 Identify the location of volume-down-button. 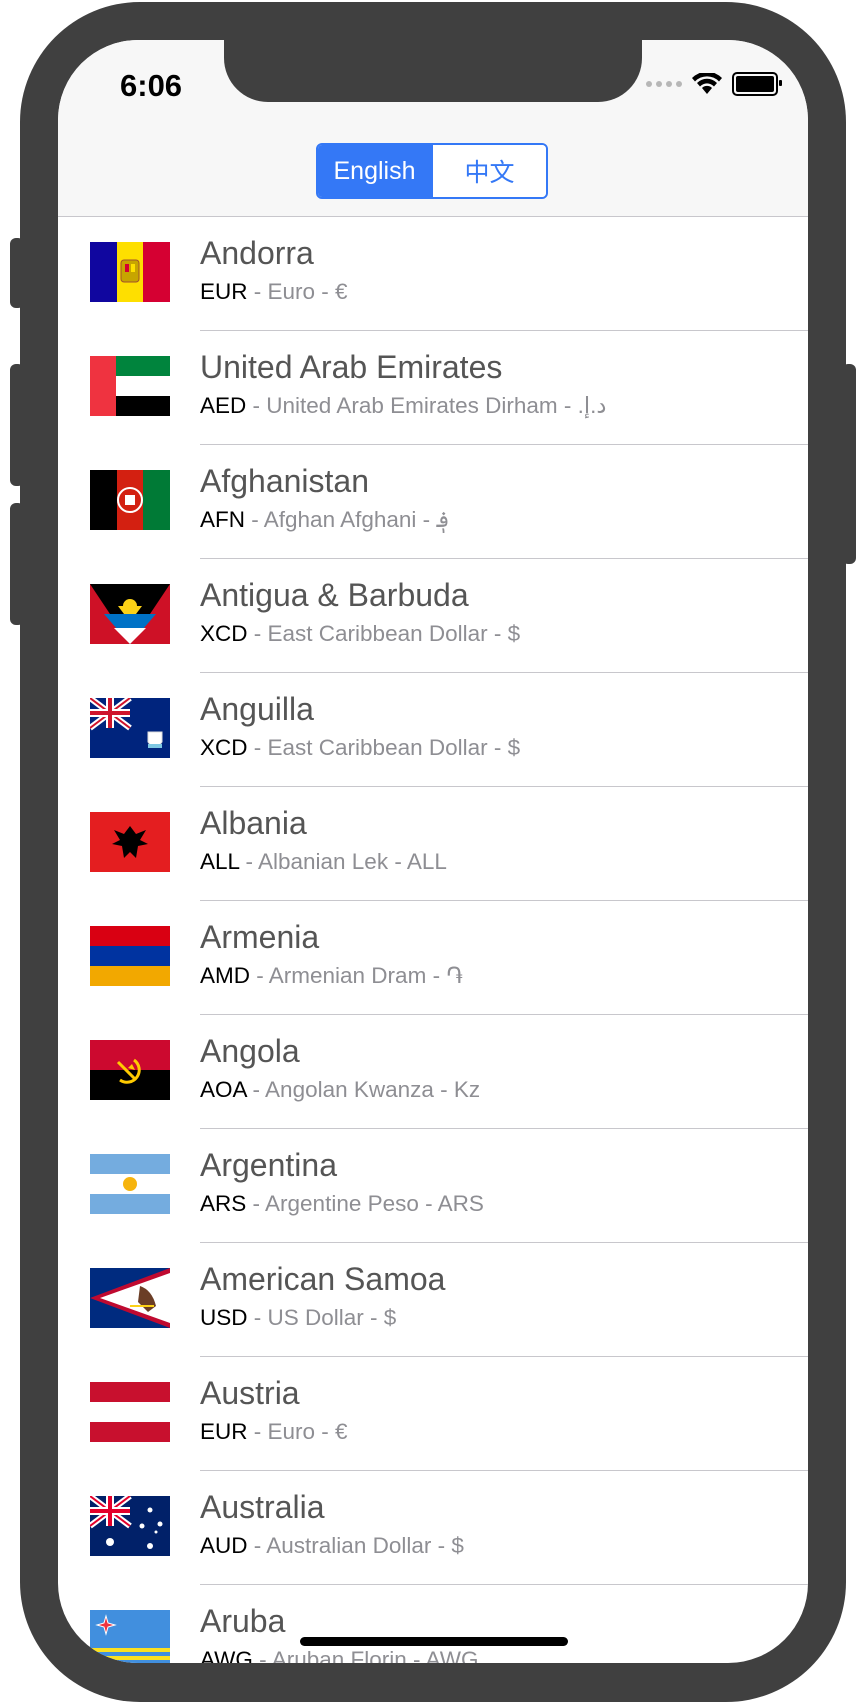
(17, 564).